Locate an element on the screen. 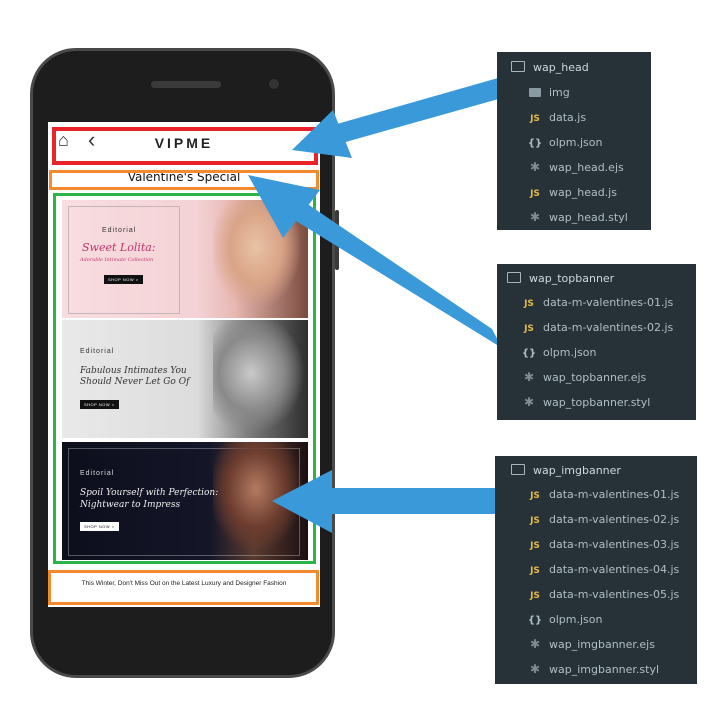  tree-root-folder: wap_head is located at coordinates (550, 67).